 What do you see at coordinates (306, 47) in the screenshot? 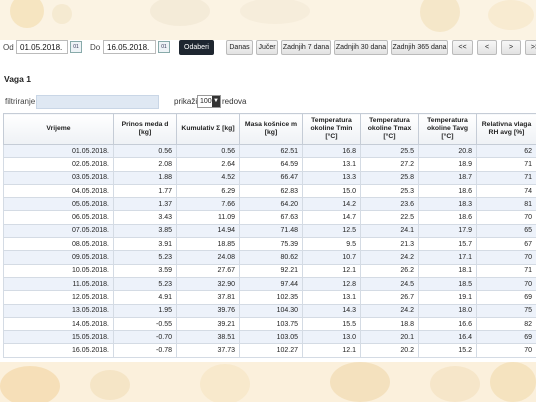
I see `last-7-days-button: Zadnjih 7 dana` at bounding box center [306, 47].